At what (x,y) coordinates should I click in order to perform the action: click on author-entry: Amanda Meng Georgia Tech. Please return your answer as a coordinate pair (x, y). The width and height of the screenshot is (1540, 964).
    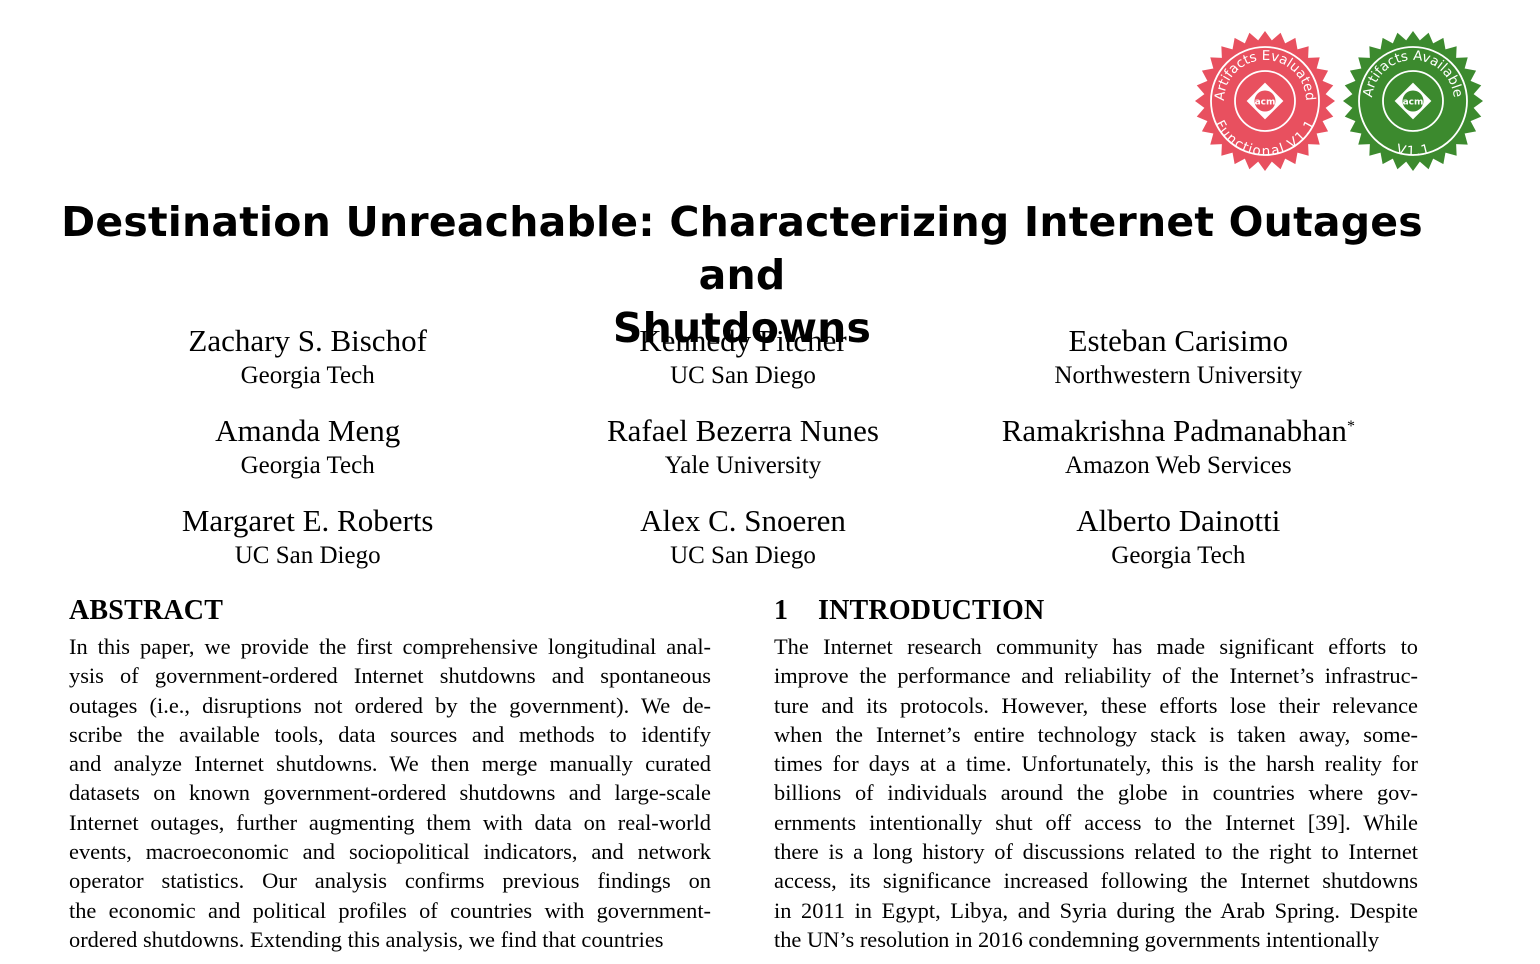
    Looking at the image, I should click on (307, 447).